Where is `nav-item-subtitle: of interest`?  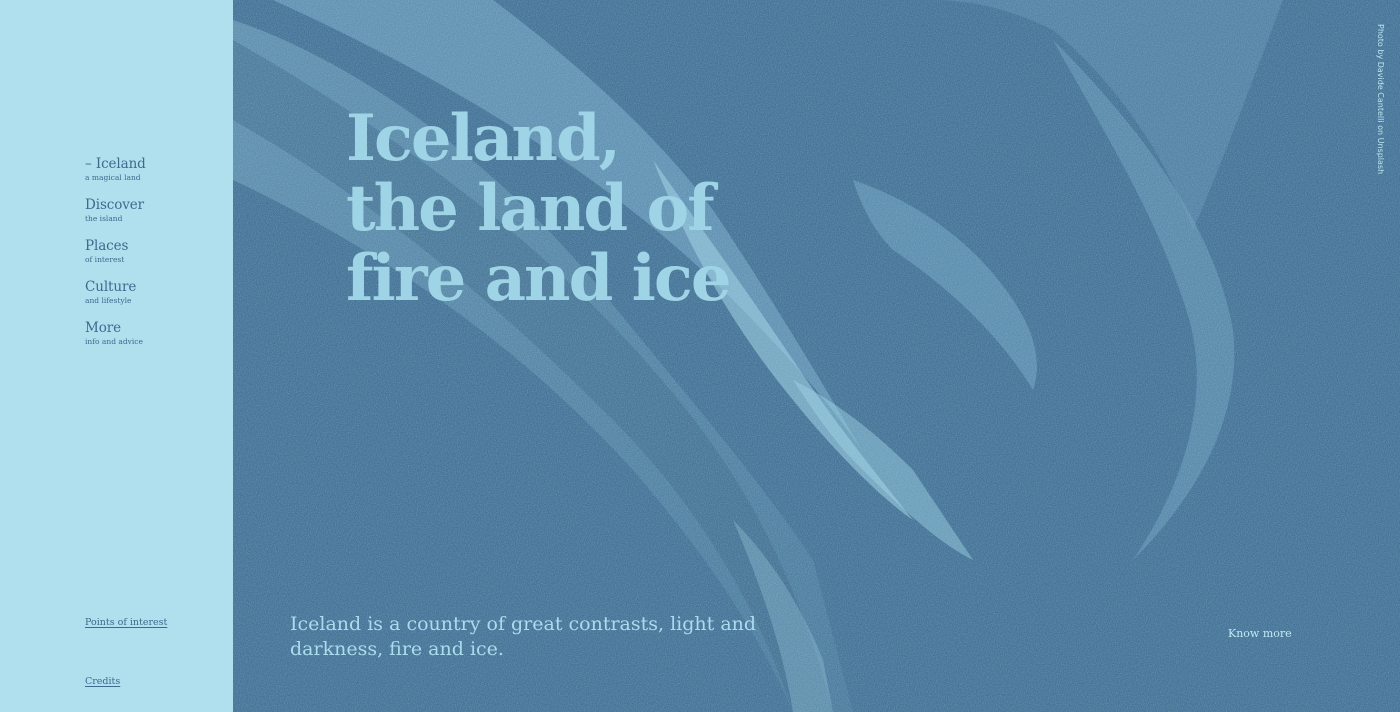
nav-item-subtitle: of interest is located at coordinates (105, 259).